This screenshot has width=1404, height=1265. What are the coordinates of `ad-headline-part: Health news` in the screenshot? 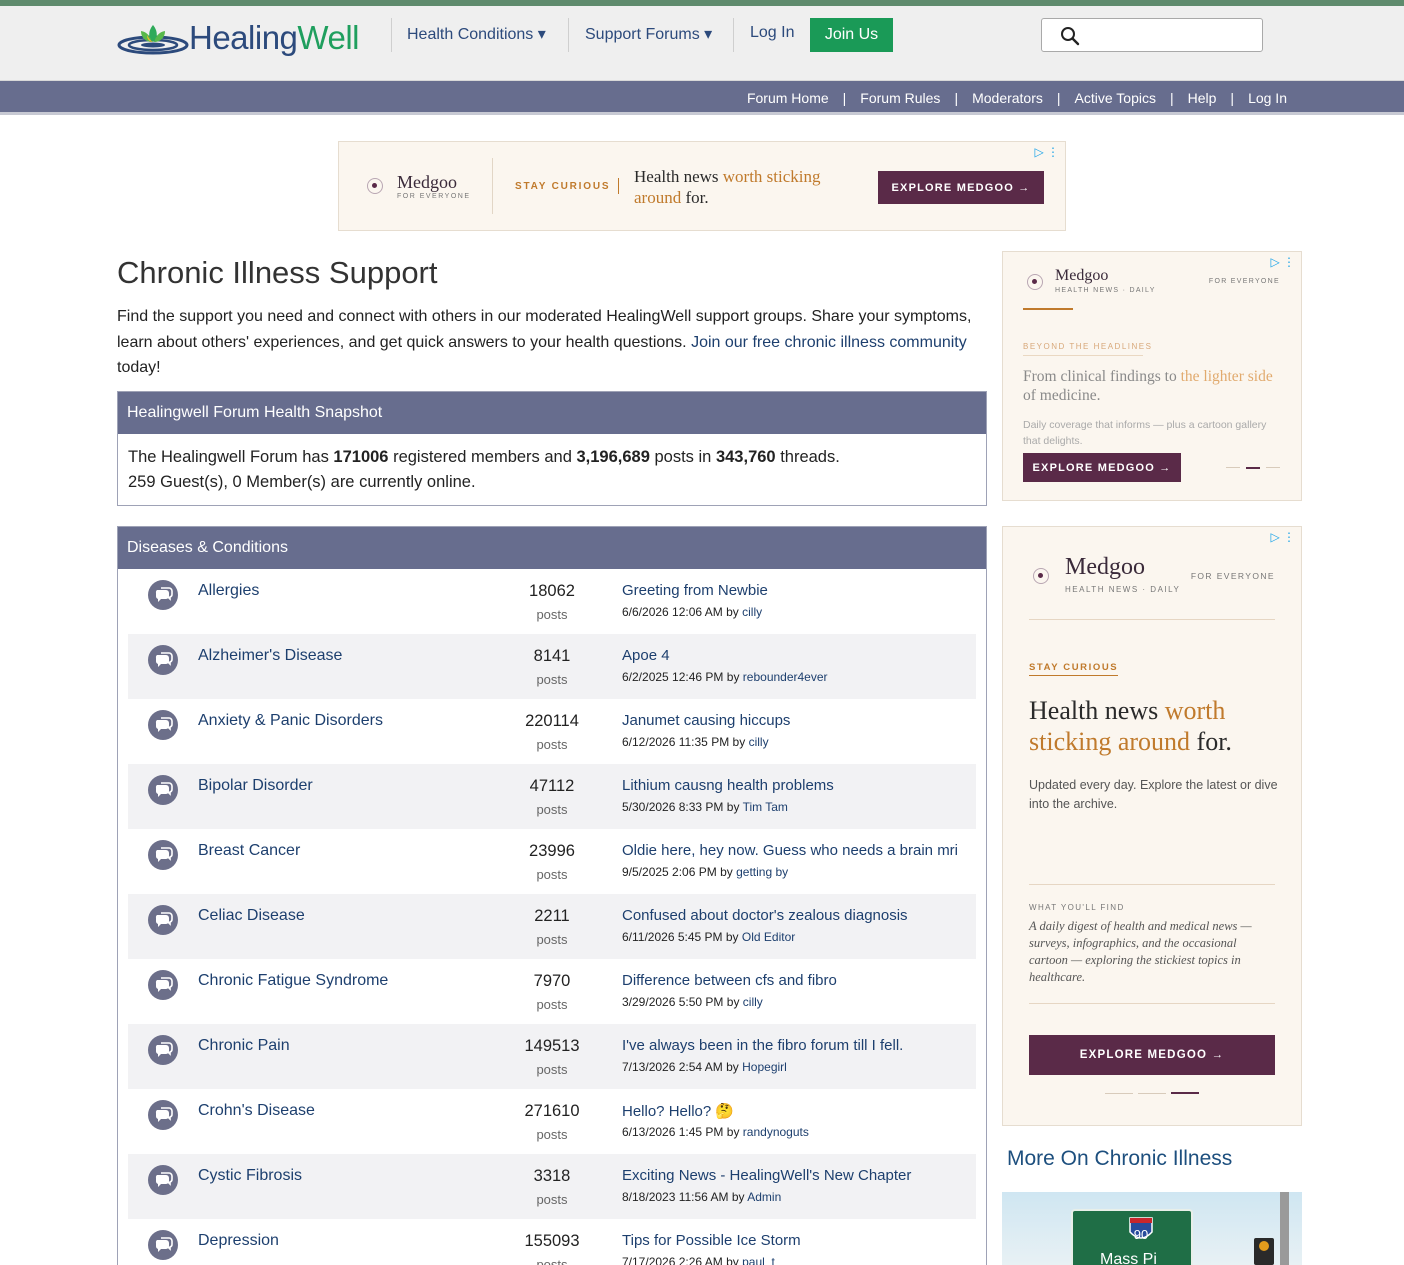 It's located at (678, 176).